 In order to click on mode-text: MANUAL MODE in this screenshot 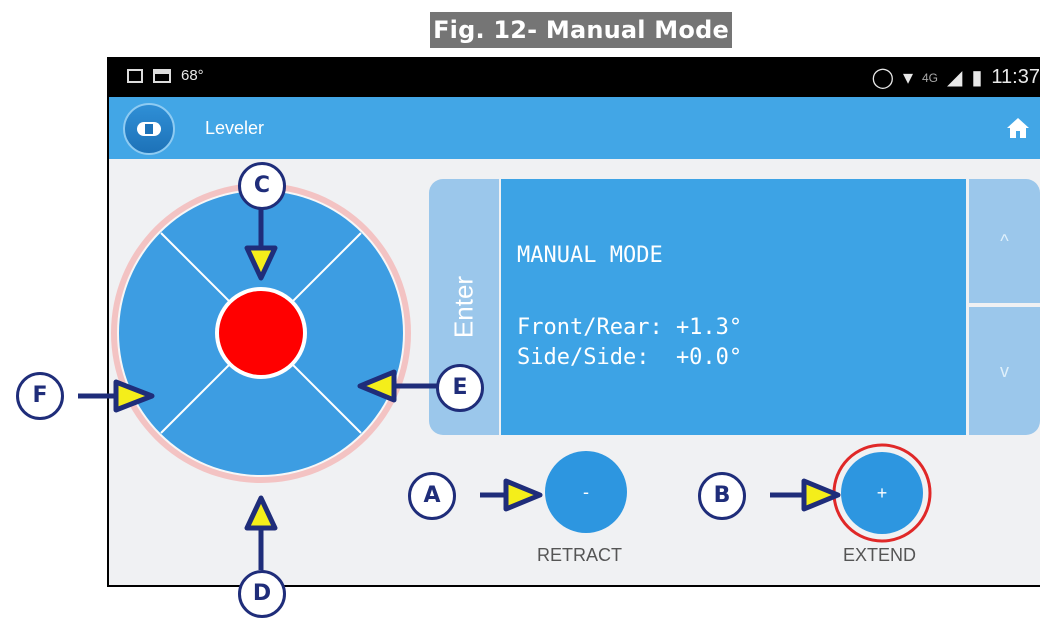, I will do `click(590, 255)`.